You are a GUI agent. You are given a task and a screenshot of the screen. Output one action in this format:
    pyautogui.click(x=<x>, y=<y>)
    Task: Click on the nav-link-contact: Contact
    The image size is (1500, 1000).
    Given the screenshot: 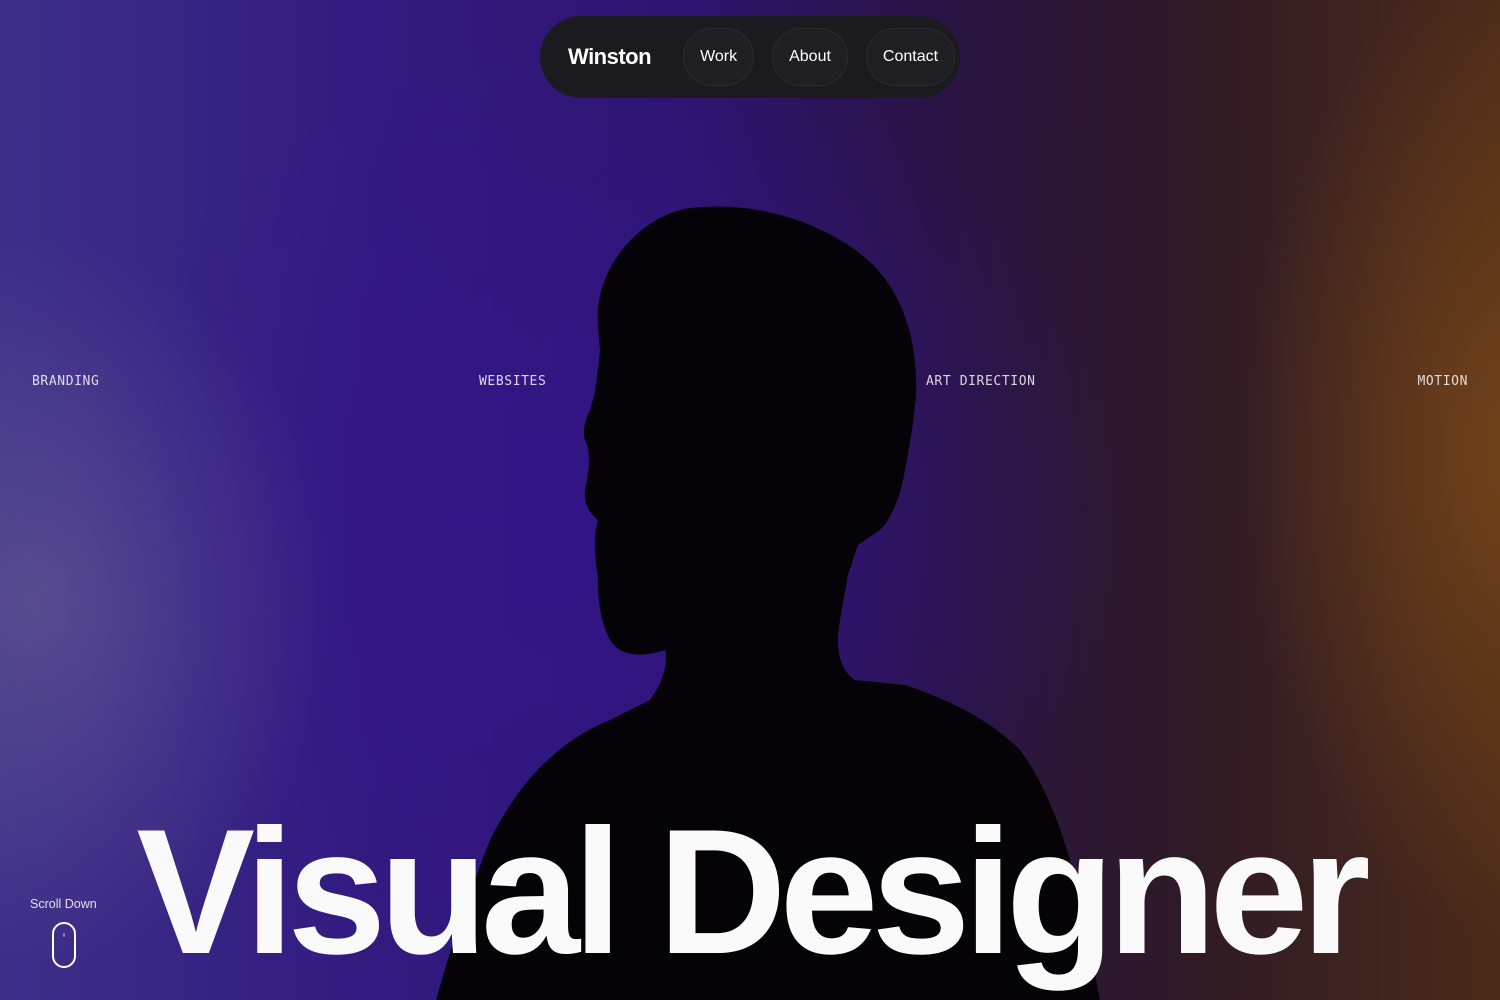 What is the action you would take?
    pyautogui.click(x=910, y=57)
    